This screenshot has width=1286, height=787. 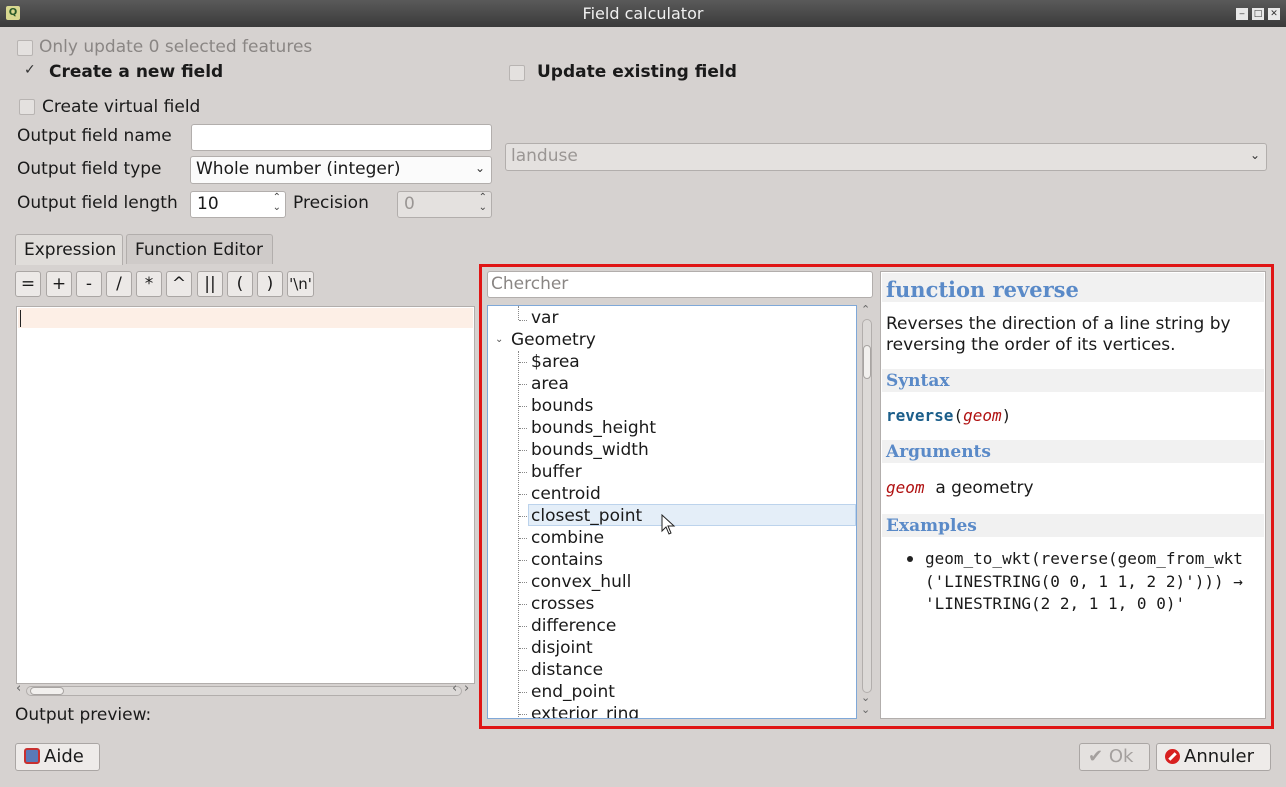 I want to click on help-arguments-heading: Arguments, so click(x=1073, y=451).